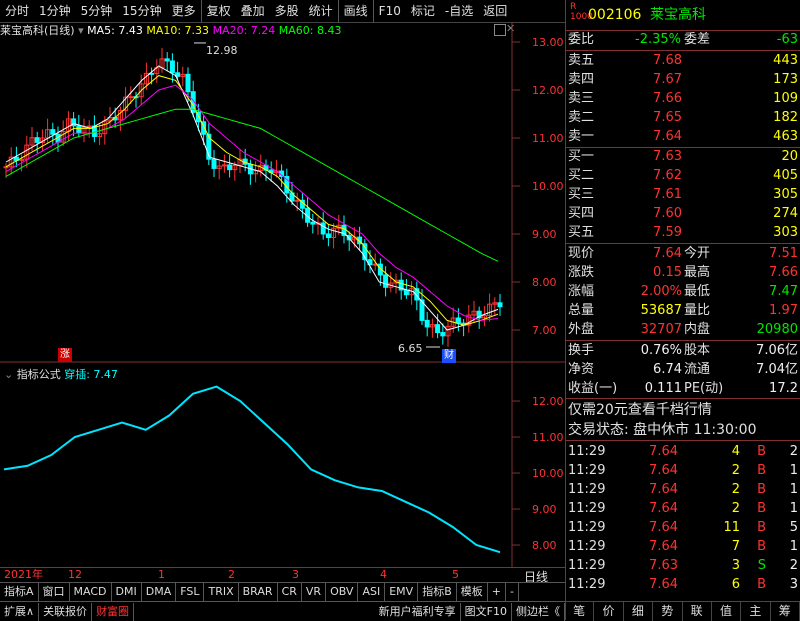  I want to click on right-tab: 值, so click(727, 611).